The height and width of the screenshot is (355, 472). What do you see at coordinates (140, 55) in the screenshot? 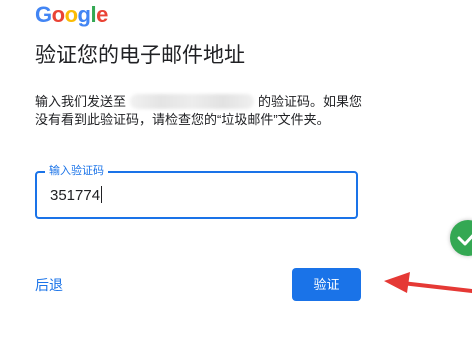
I see `page-title: 验证您的电子邮件地址` at bounding box center [140, 55].